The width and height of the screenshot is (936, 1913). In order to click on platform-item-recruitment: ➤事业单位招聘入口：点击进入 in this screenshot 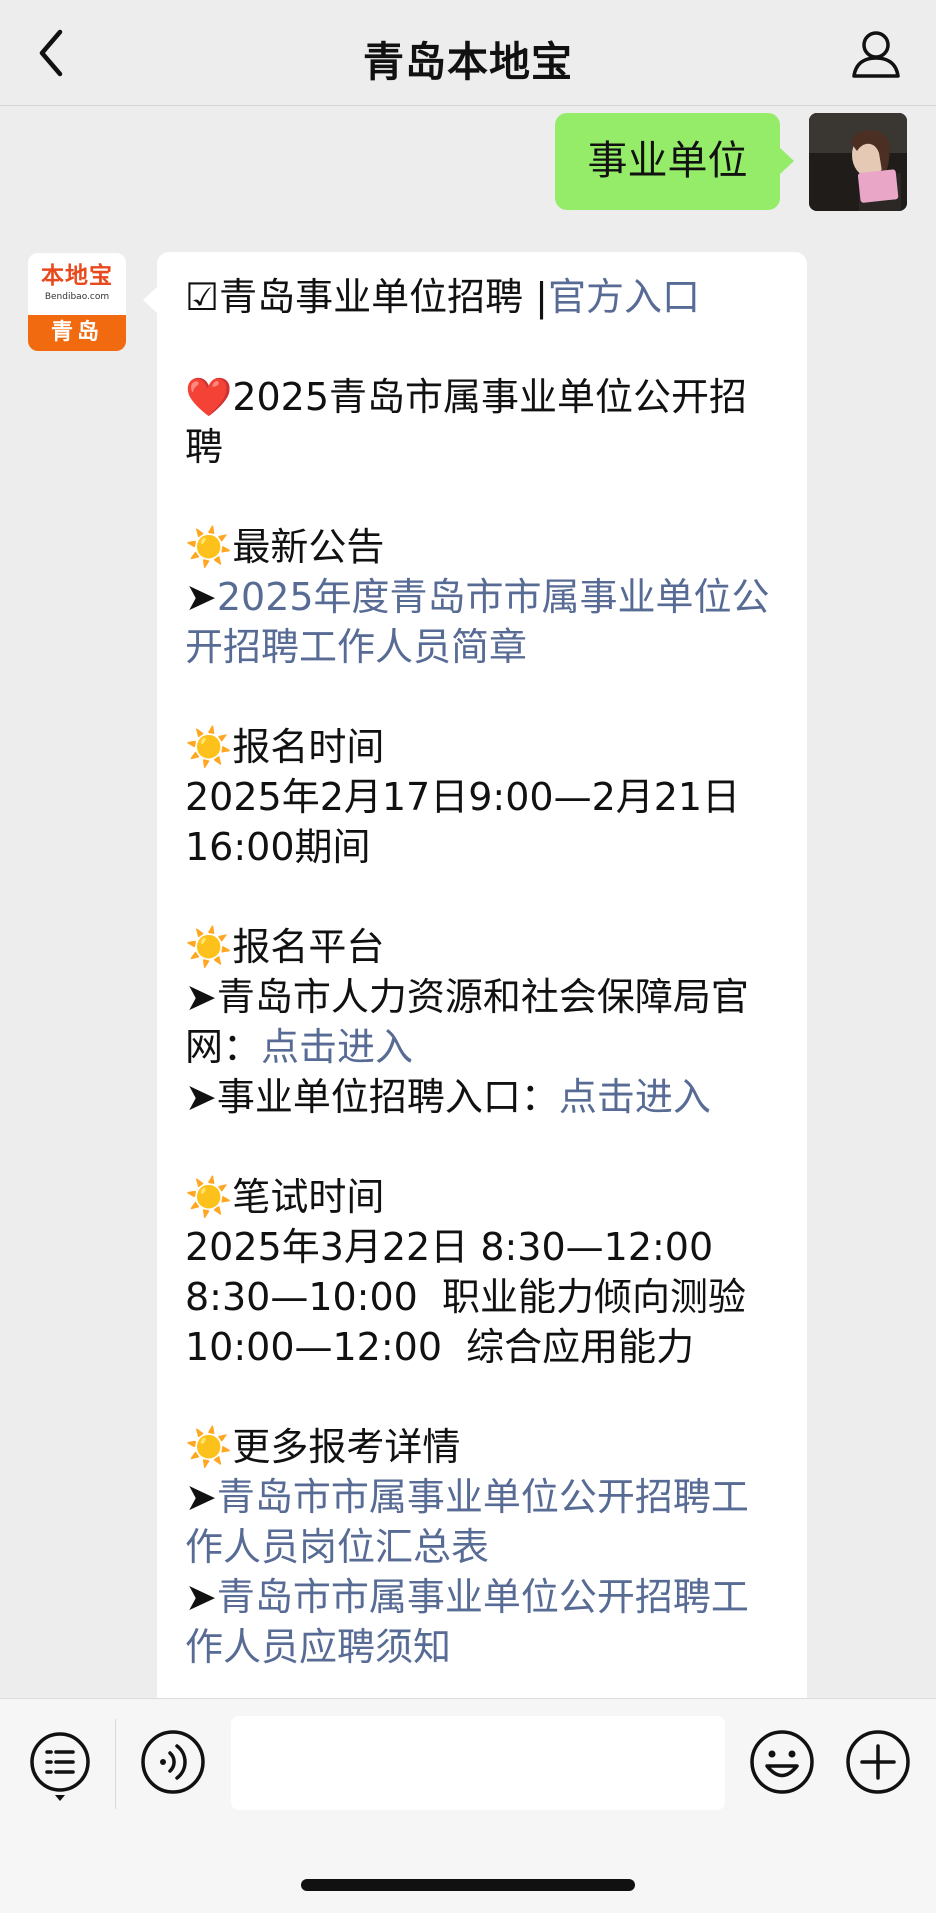, I will do `click(484, 1097)`.